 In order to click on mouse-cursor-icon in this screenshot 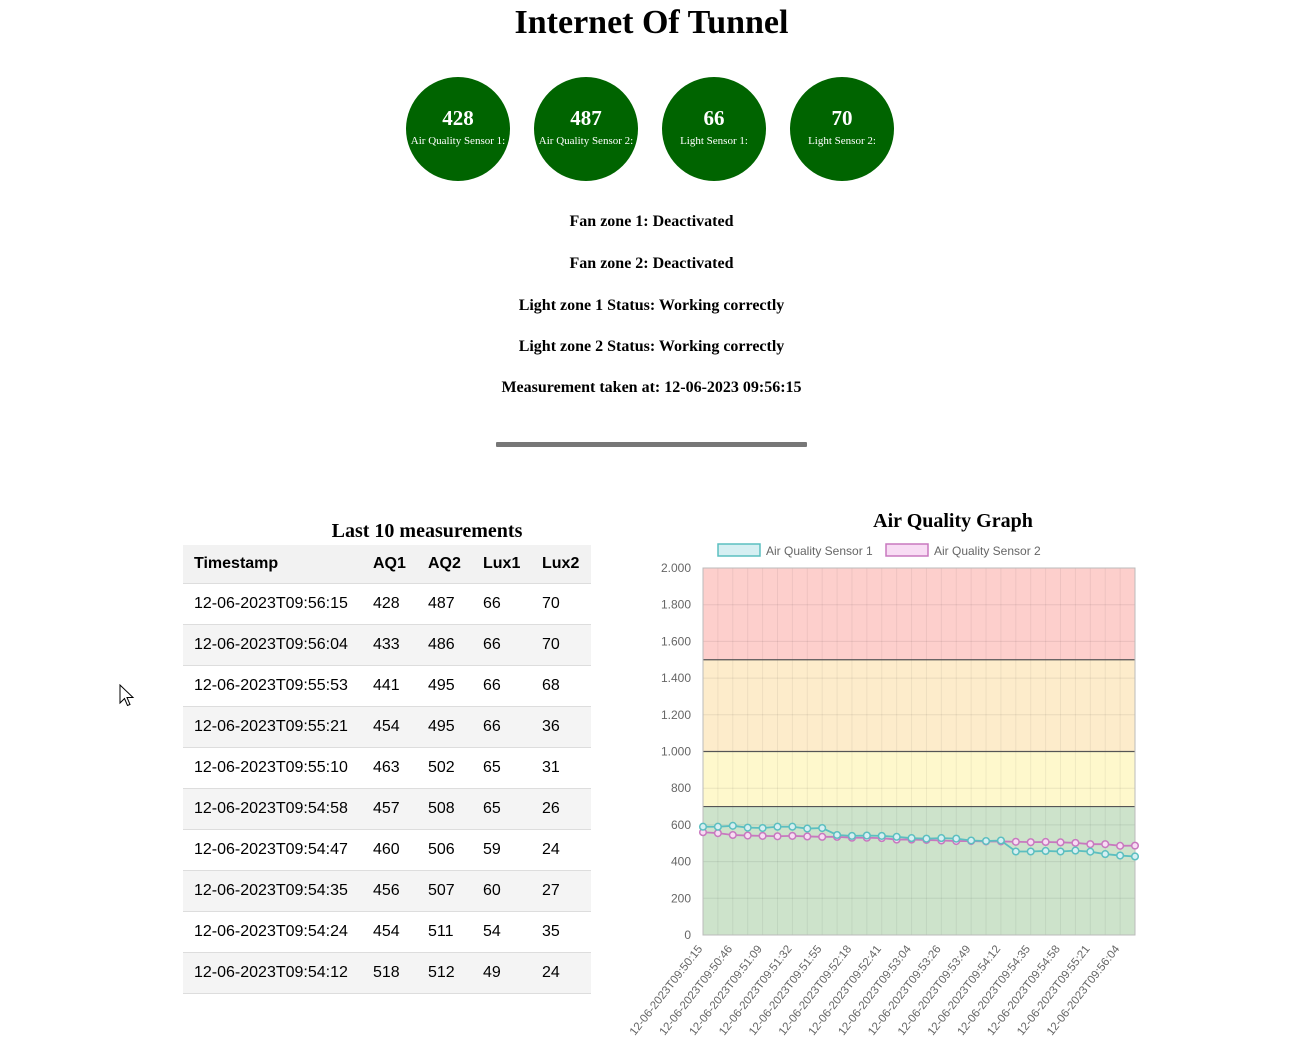, I will do `click(127, 695)`.